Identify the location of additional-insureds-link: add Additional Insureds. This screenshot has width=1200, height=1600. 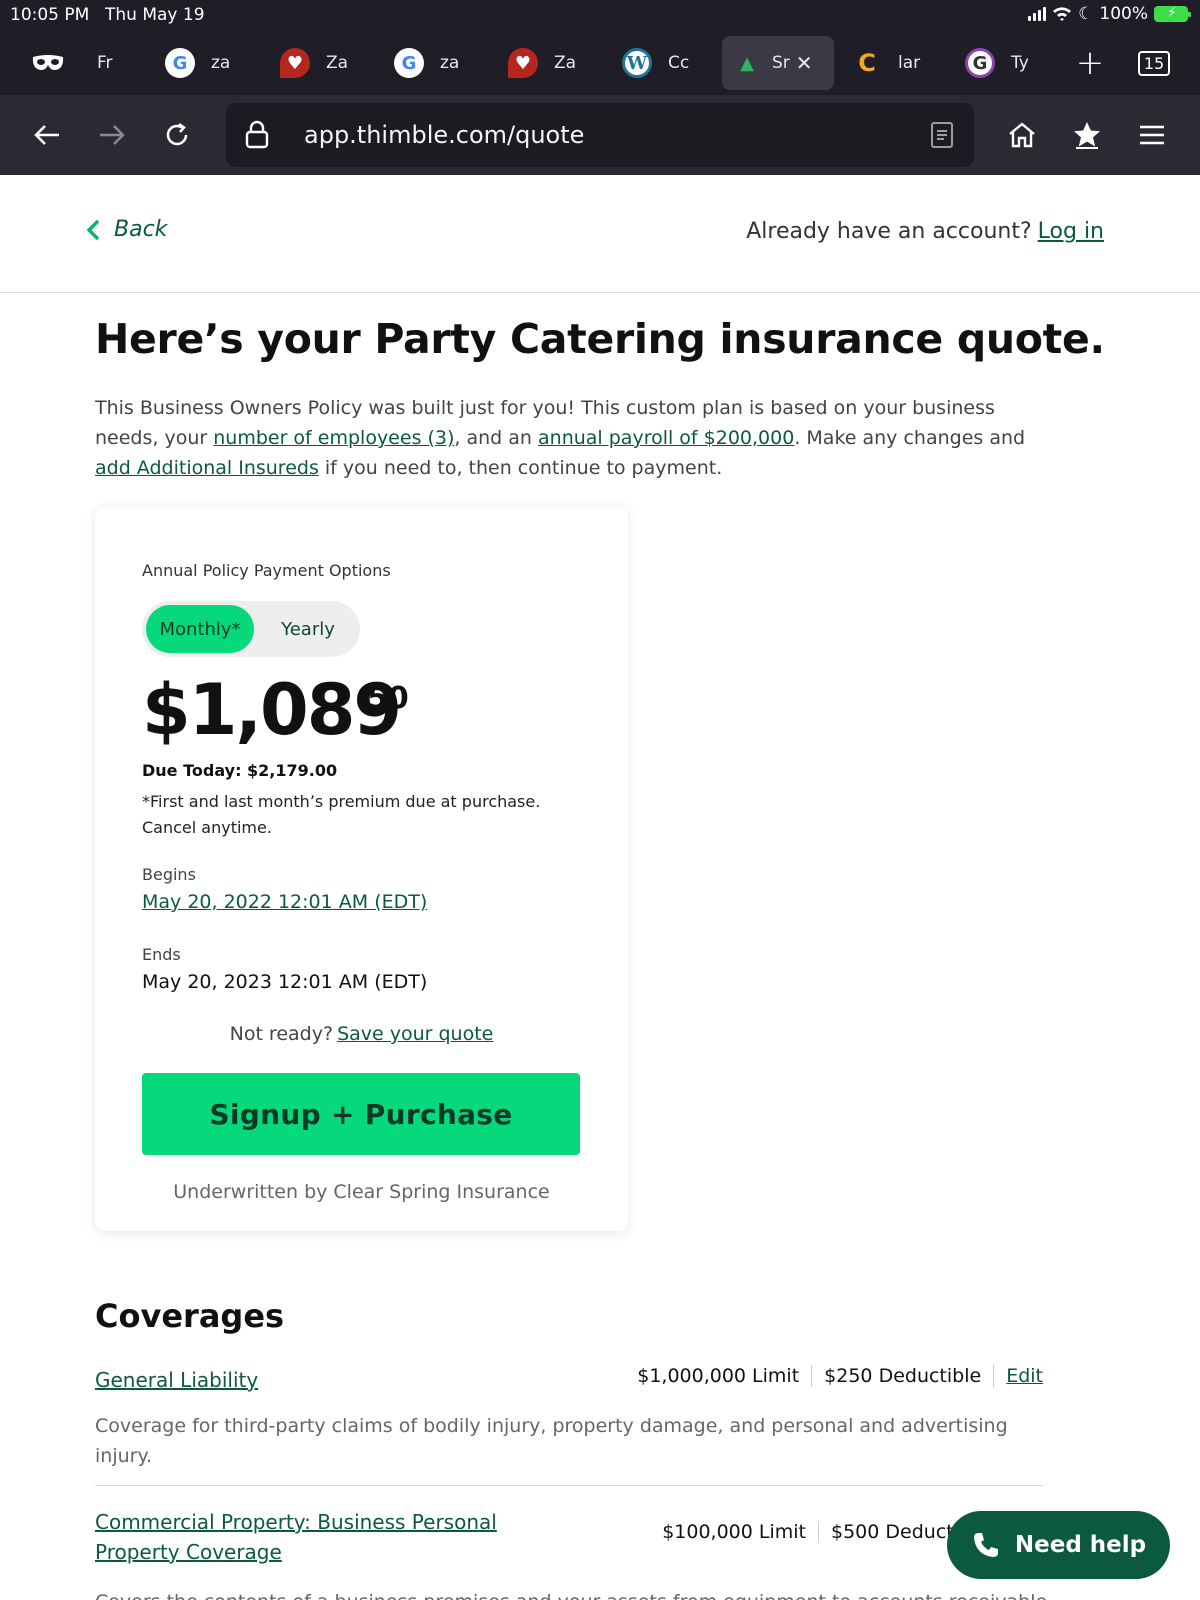
(207, 468).